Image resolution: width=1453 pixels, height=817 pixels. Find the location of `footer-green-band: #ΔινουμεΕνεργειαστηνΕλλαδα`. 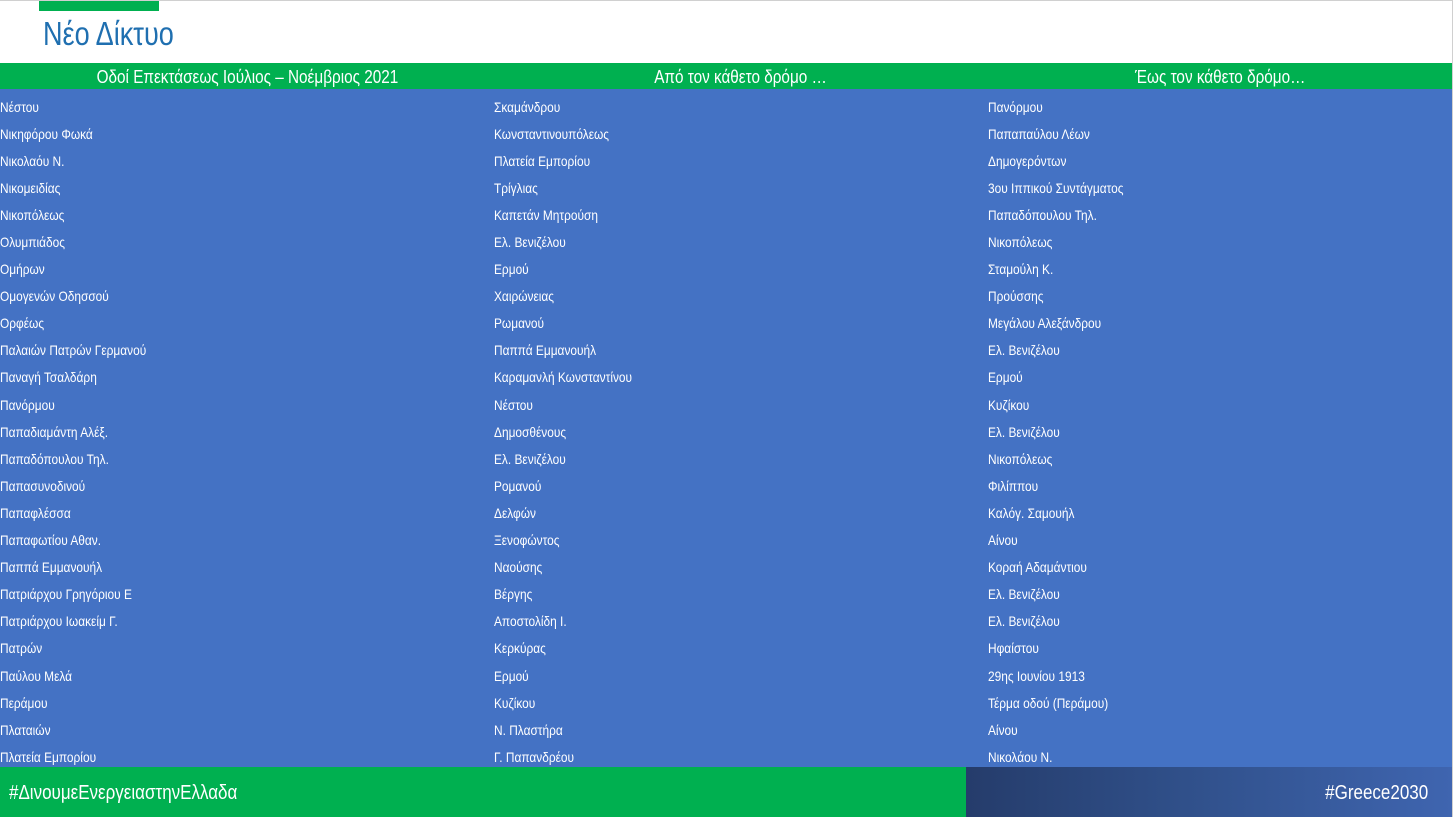

footer-green-band: #ΔινουμεΕνεργειαστηνΕλλαδα is located at coordinates (483, 792).